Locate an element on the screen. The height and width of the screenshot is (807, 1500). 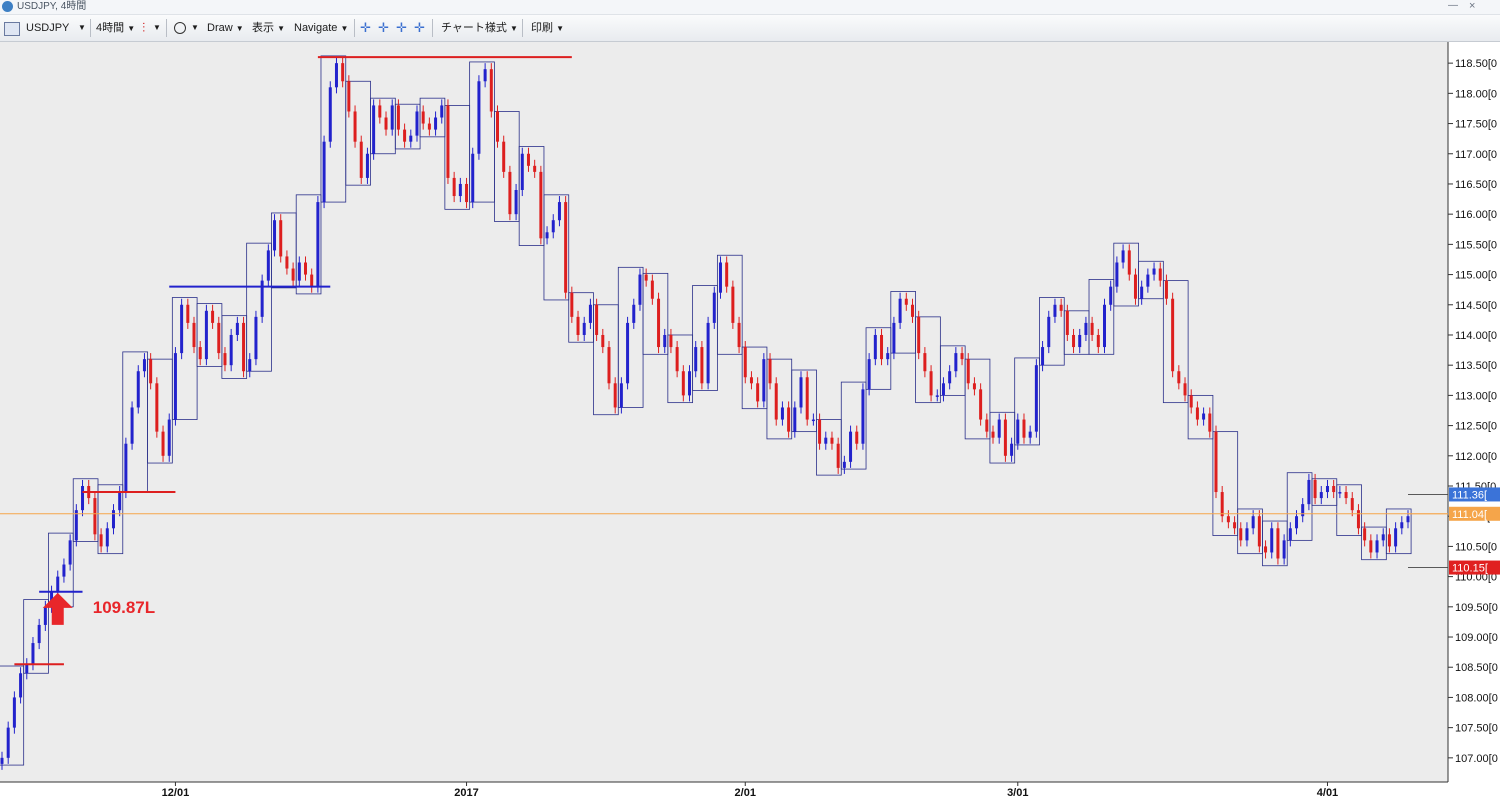
navigate-menu: Navigate ▼ is located at coordinates (321, 28).